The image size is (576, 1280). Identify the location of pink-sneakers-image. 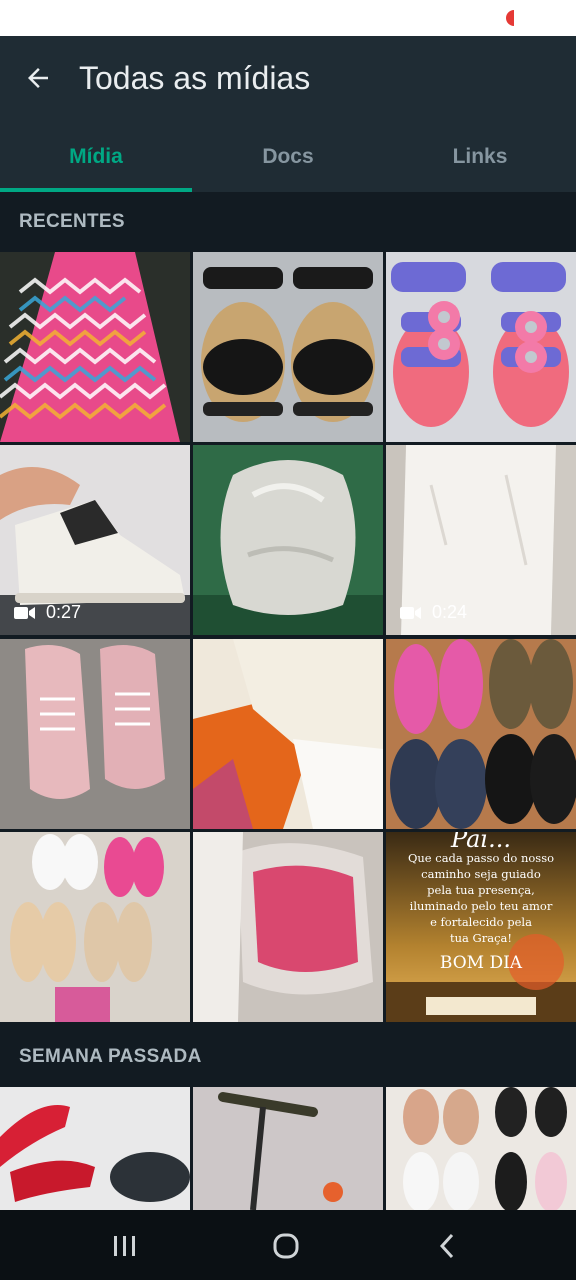
(95, 734).